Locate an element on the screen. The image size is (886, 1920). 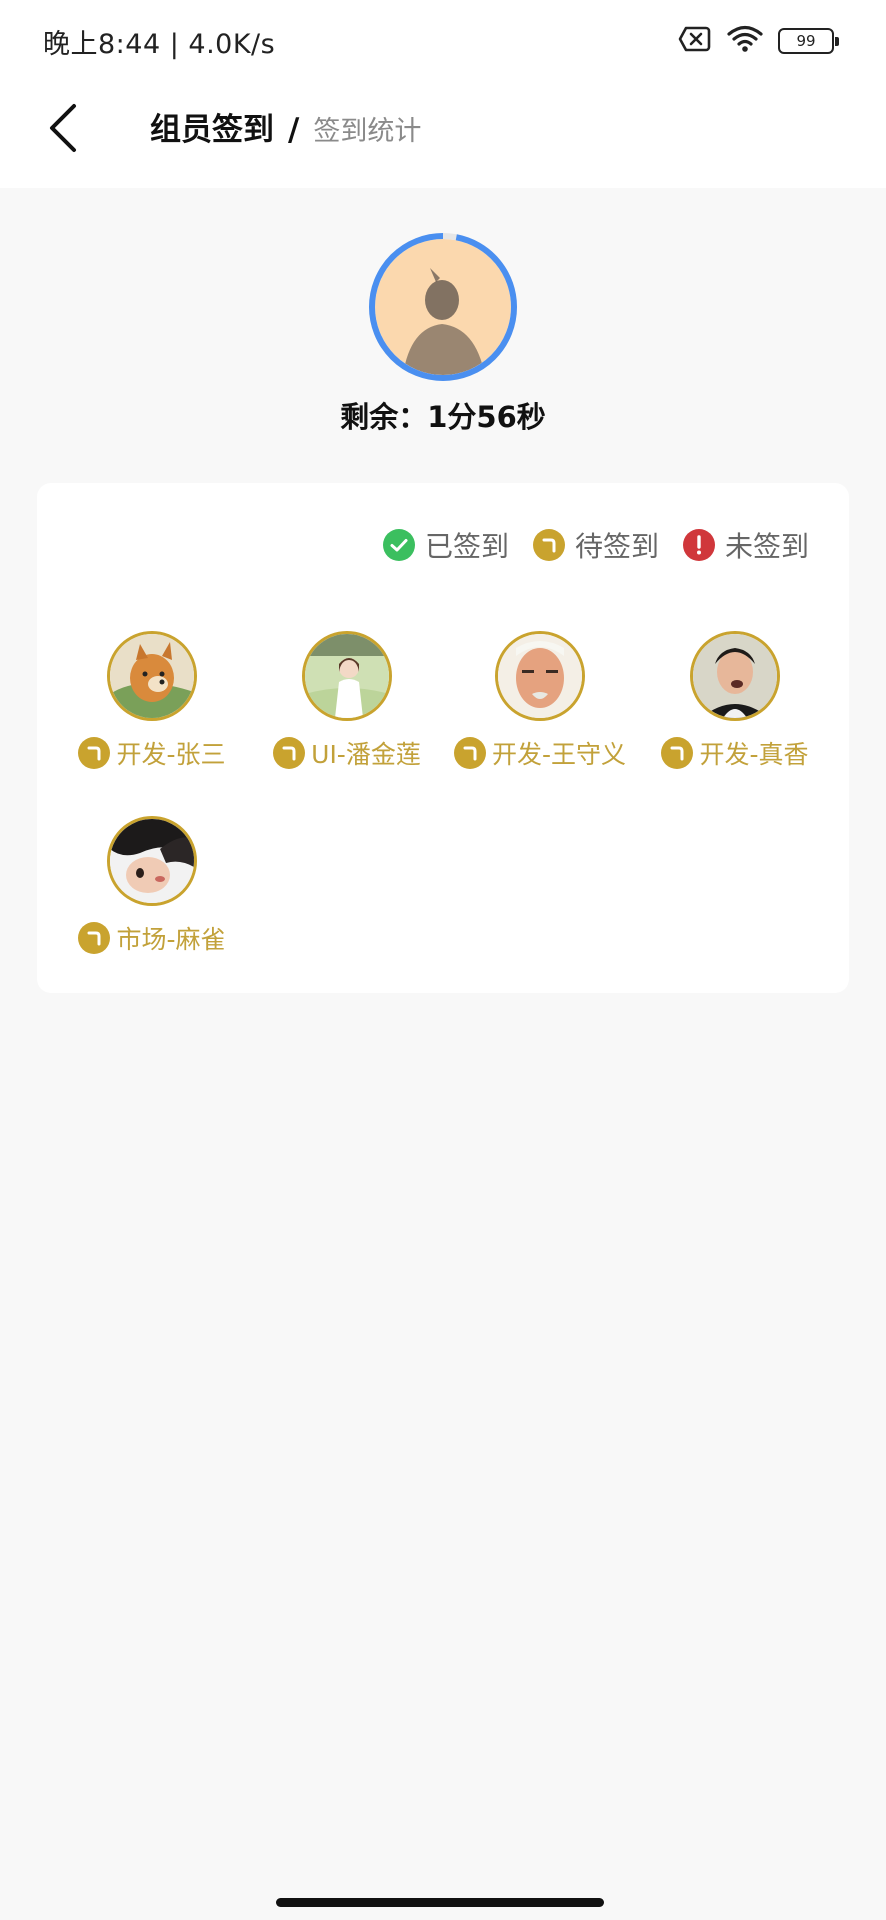
member-name: UI-潘金莲 is located at coordinates (366, 754).